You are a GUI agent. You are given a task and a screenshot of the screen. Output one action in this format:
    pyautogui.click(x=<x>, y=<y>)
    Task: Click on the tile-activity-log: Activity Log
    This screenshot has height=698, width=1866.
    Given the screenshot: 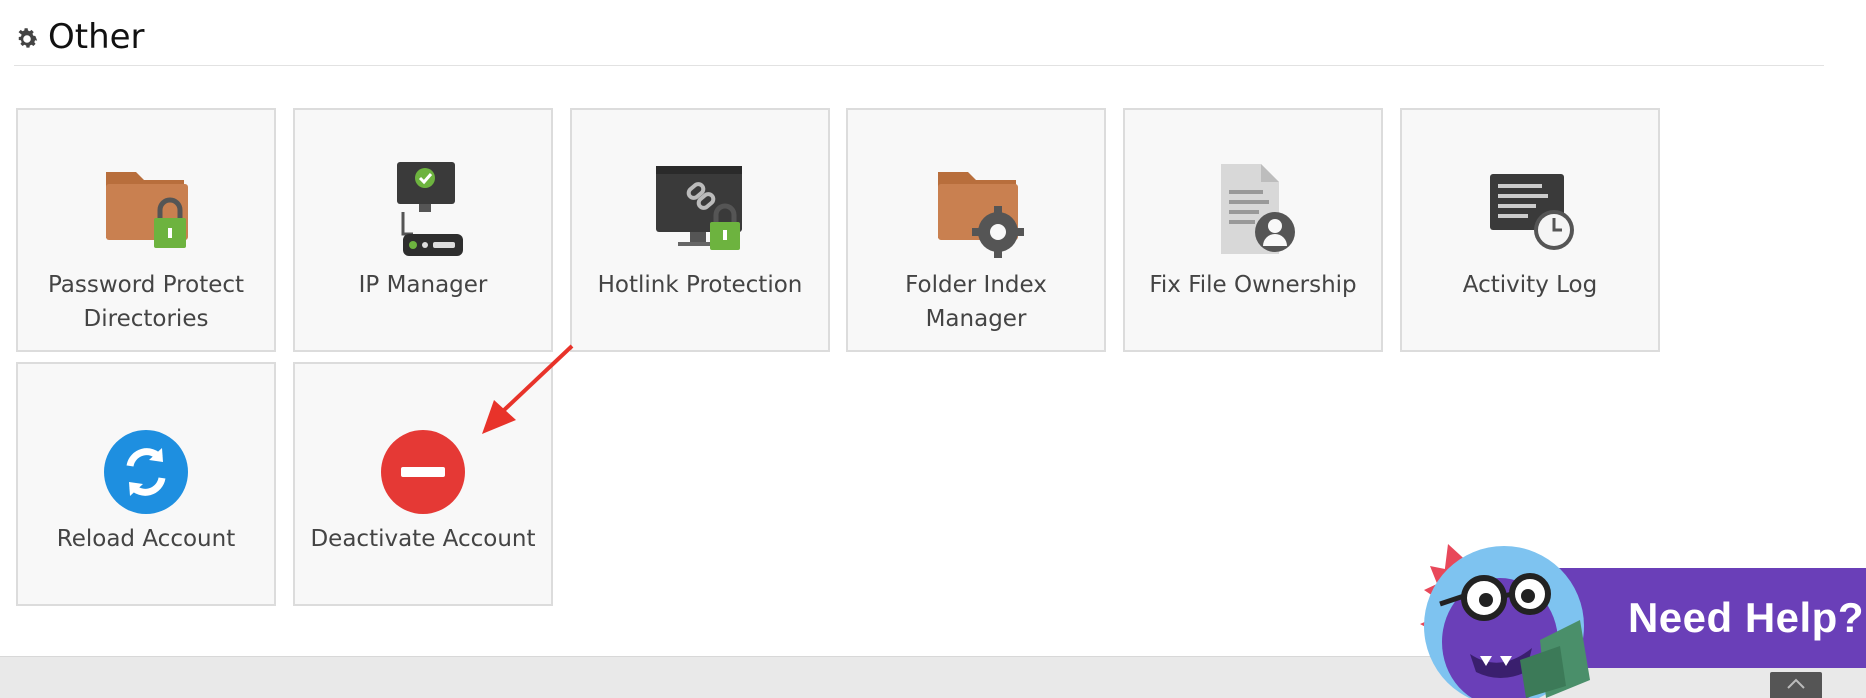 What is the action you would take?
    pyautogui.click(x=1530, y=230)
    